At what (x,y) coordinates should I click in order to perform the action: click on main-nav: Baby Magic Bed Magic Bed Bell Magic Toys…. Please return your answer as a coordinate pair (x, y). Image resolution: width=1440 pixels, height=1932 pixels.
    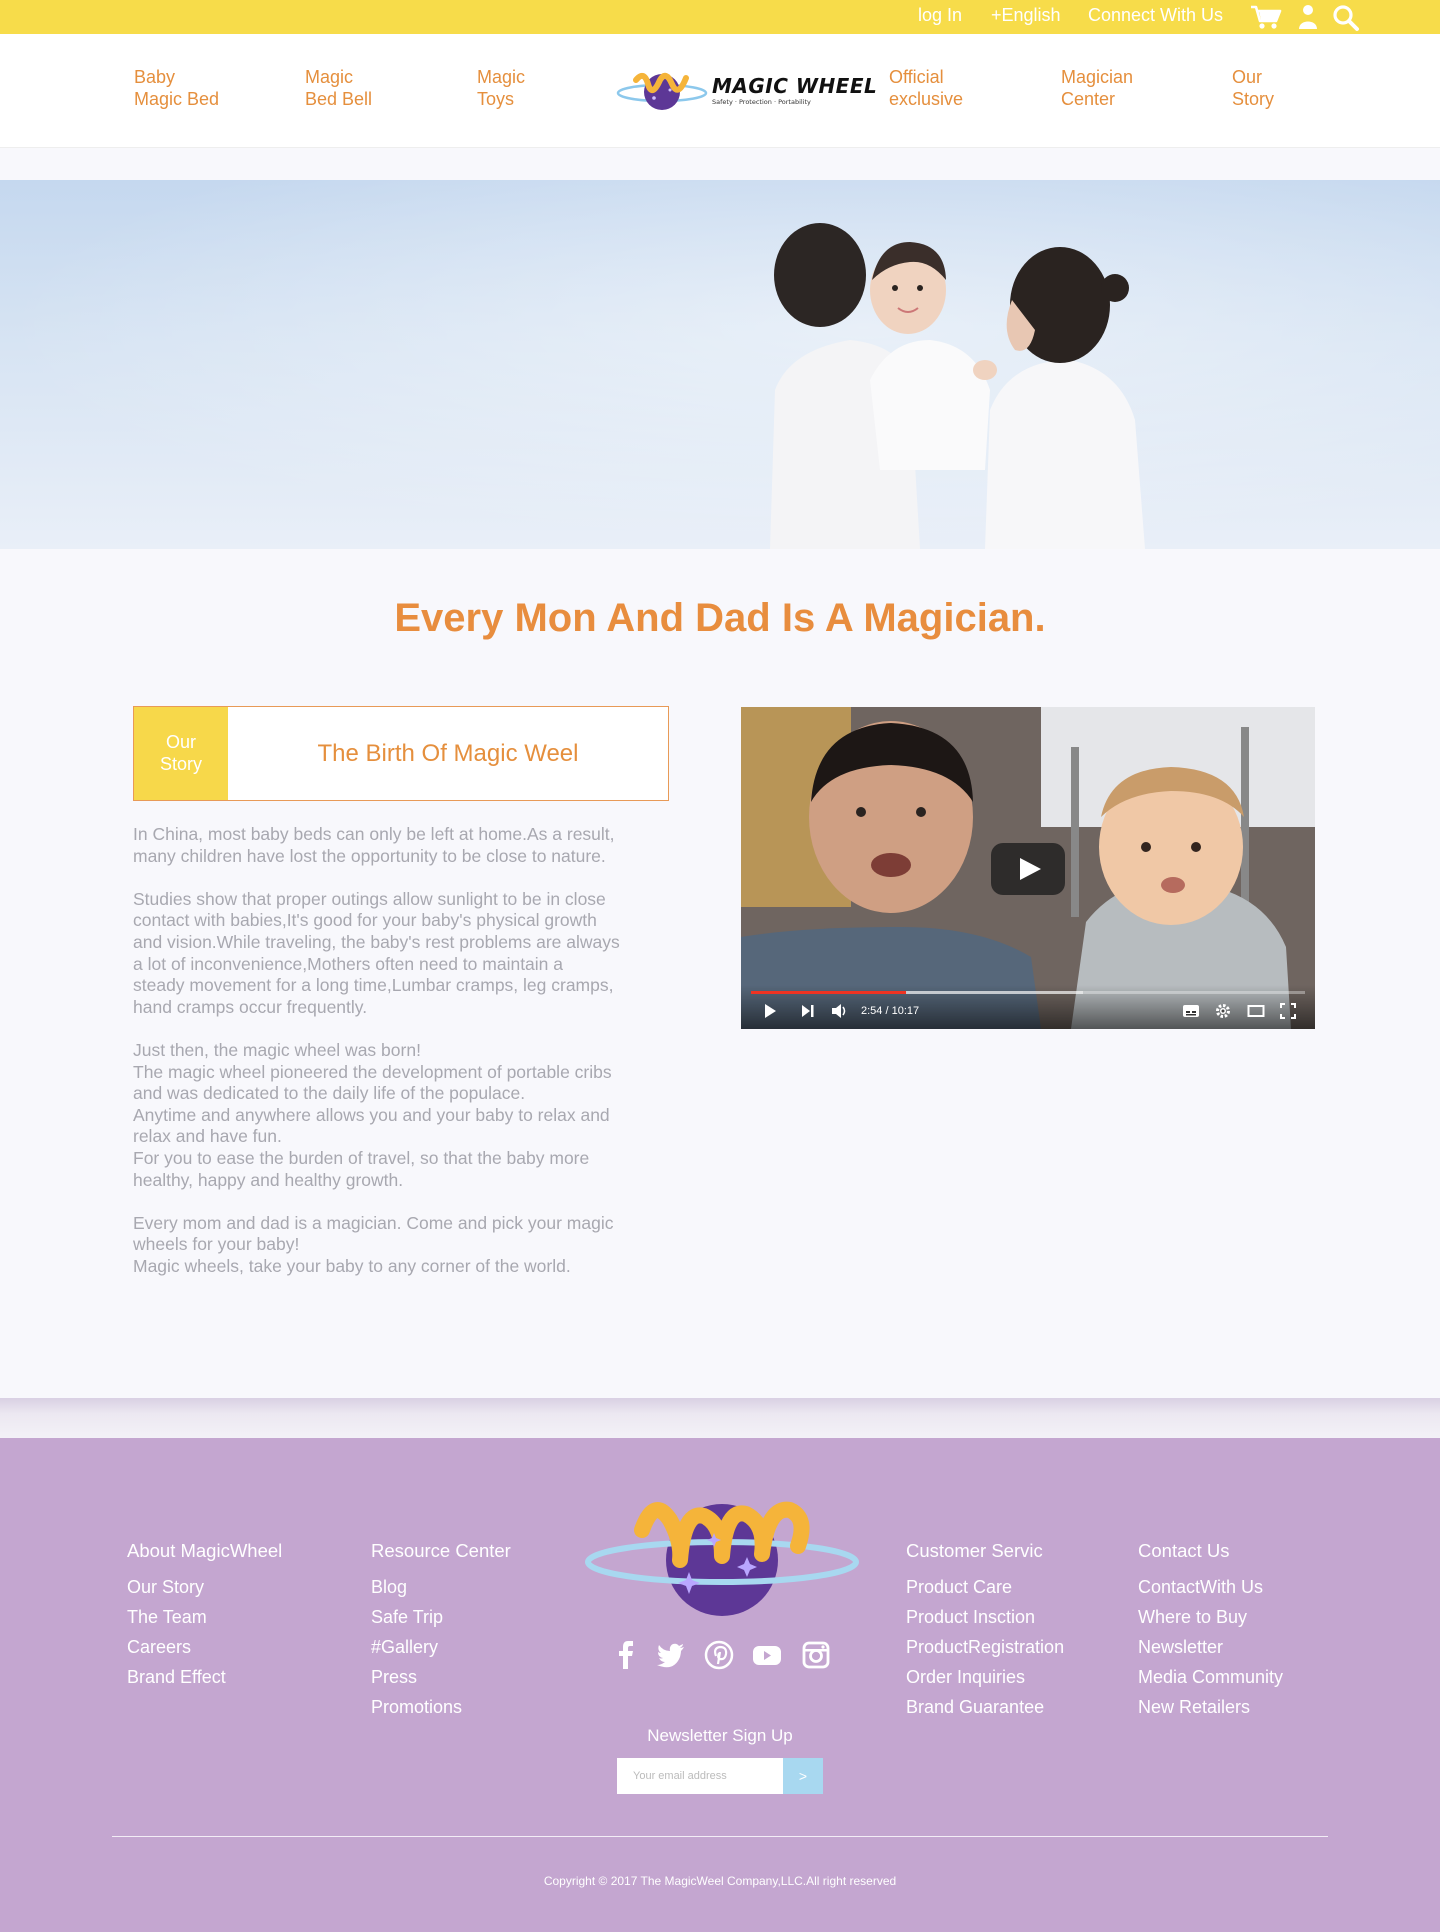
    Looking at the image, I should click on (720, 91).